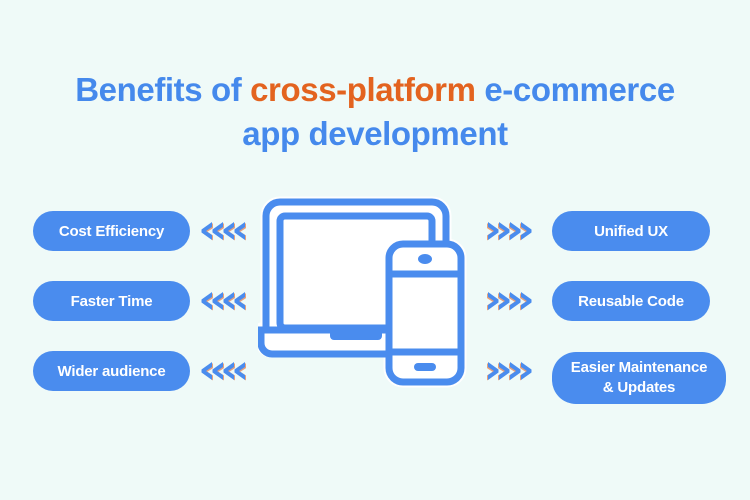 Image resolution: width=750 pixels, height=500 pixels. I want to click on title-line2: app development, so click(375, 133).